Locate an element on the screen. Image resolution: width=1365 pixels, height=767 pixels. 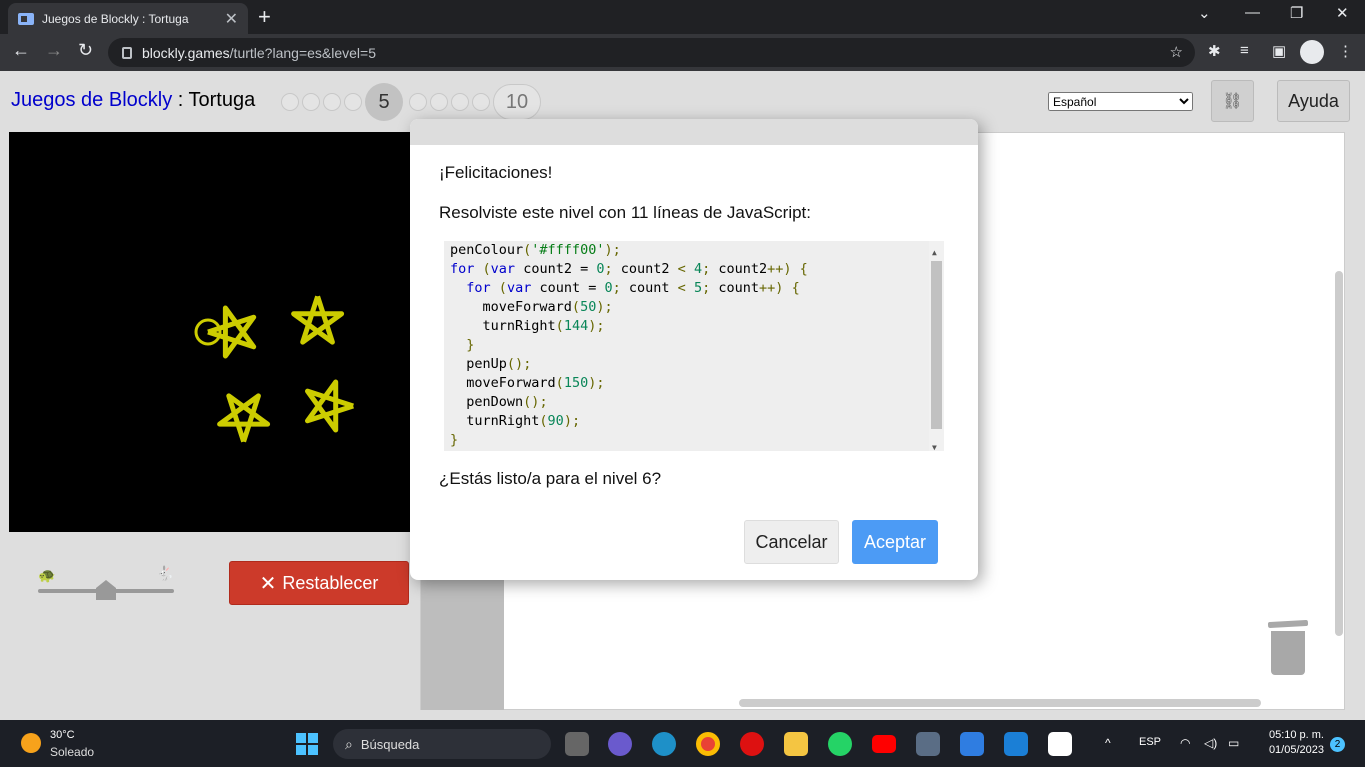
forward-icon: → is located at coordinates (54, 50).